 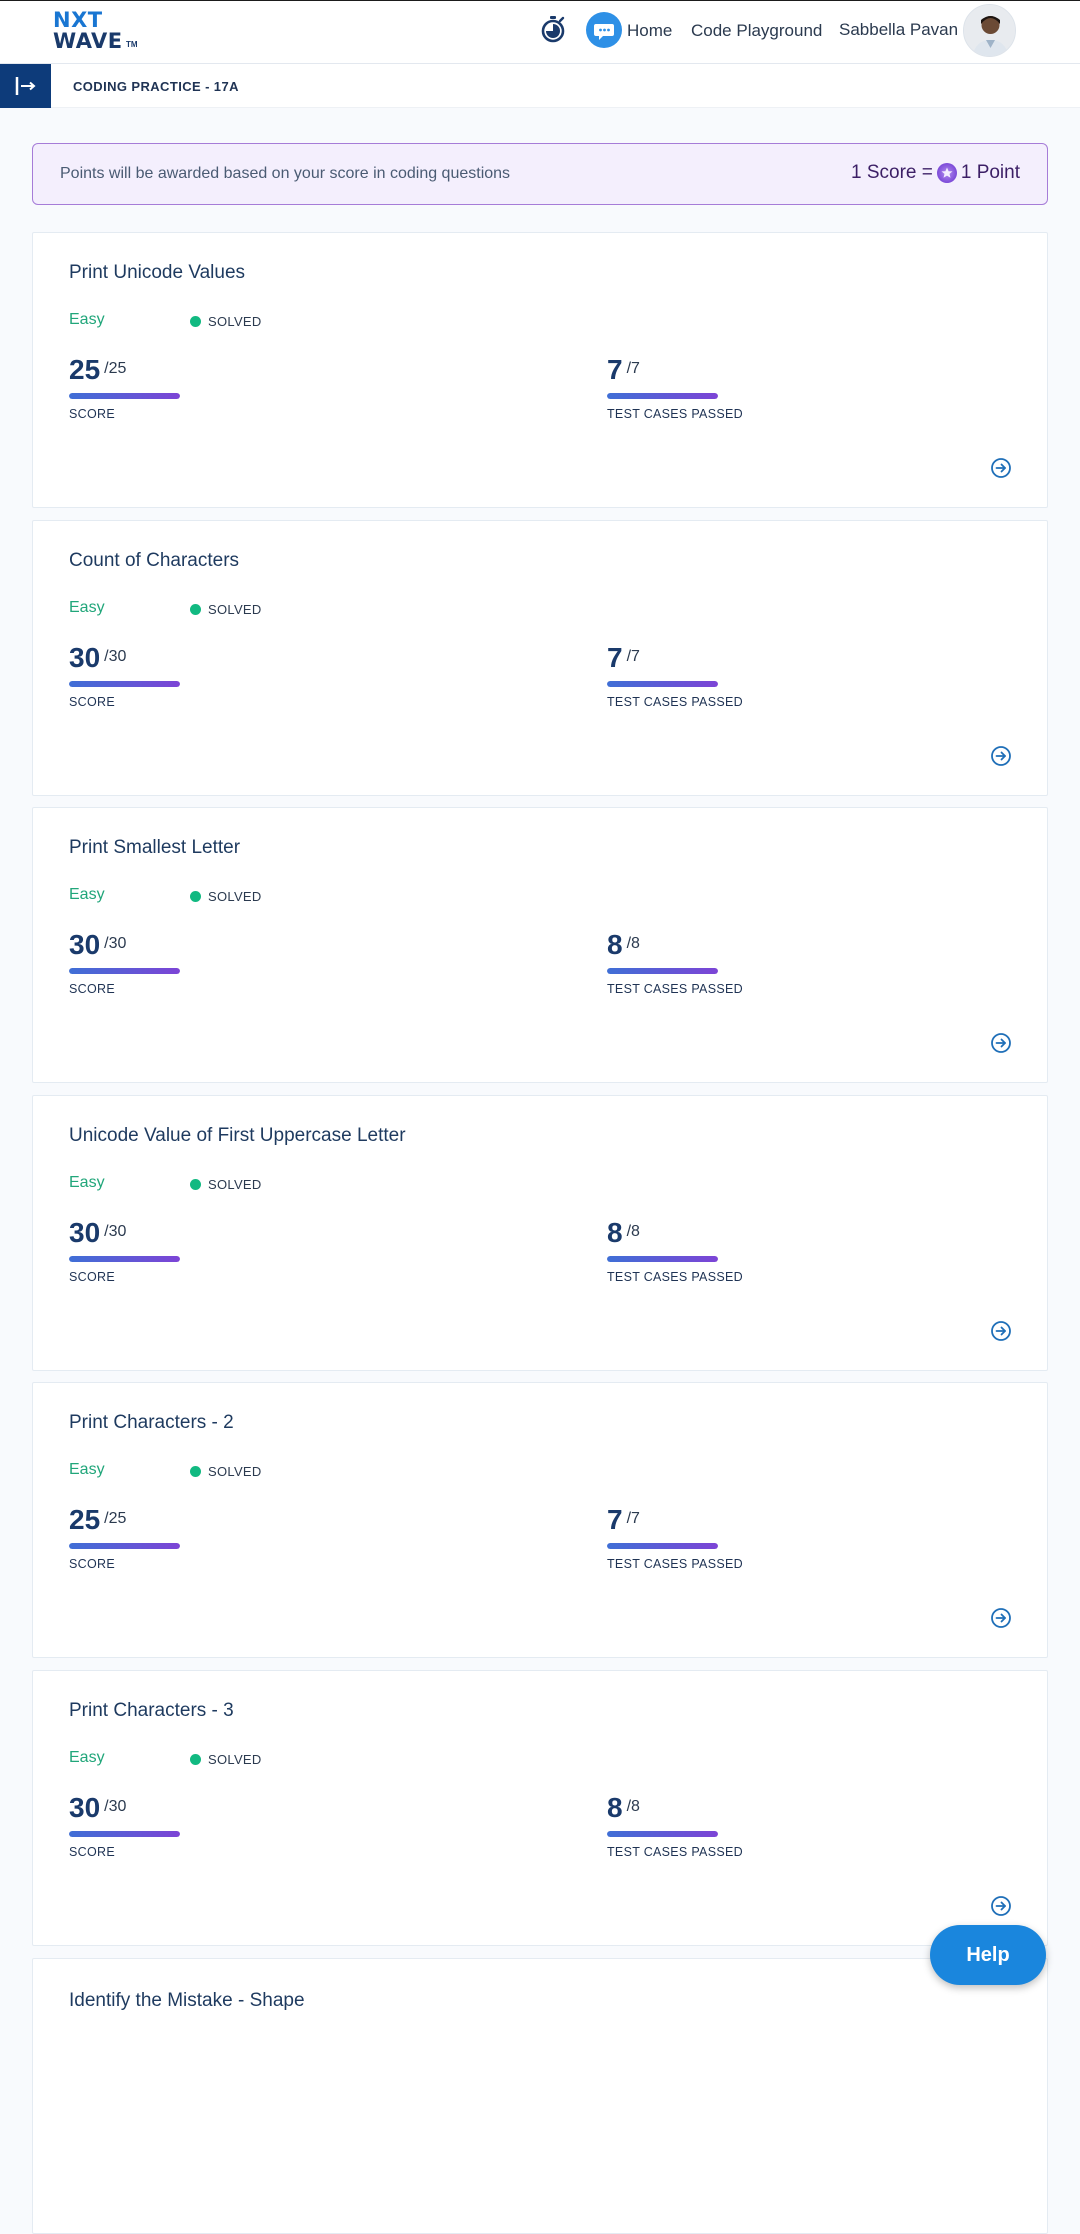 What do you see at coordinates (540, 2096) in the screenshot?
I see `question-card: Identify the Mistake - Shape` at bounding box center [540, 2096].